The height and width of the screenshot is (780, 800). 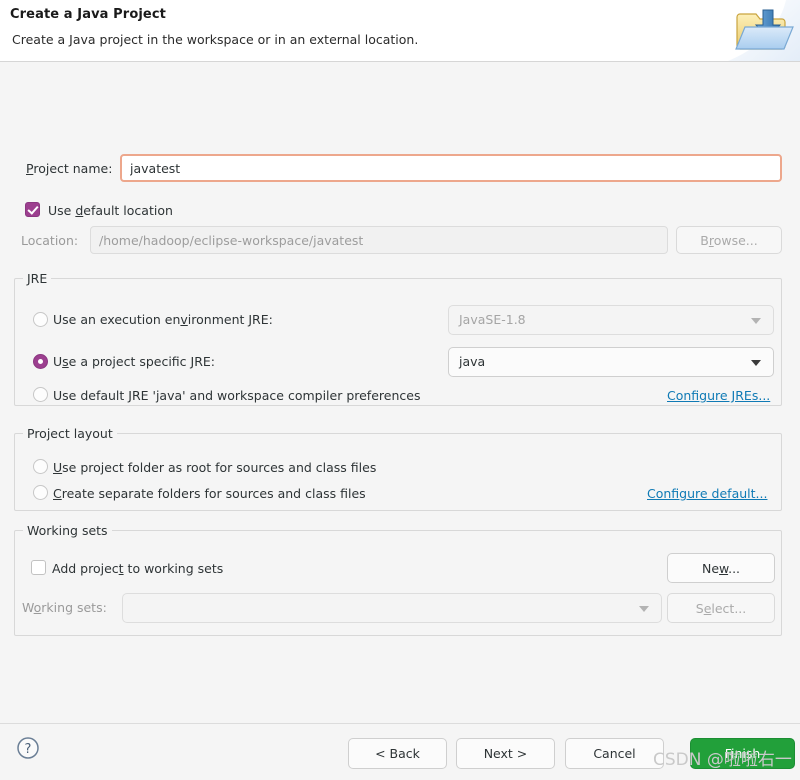 I want to click on help-question-icon: ?, so click(x=28, y=748).